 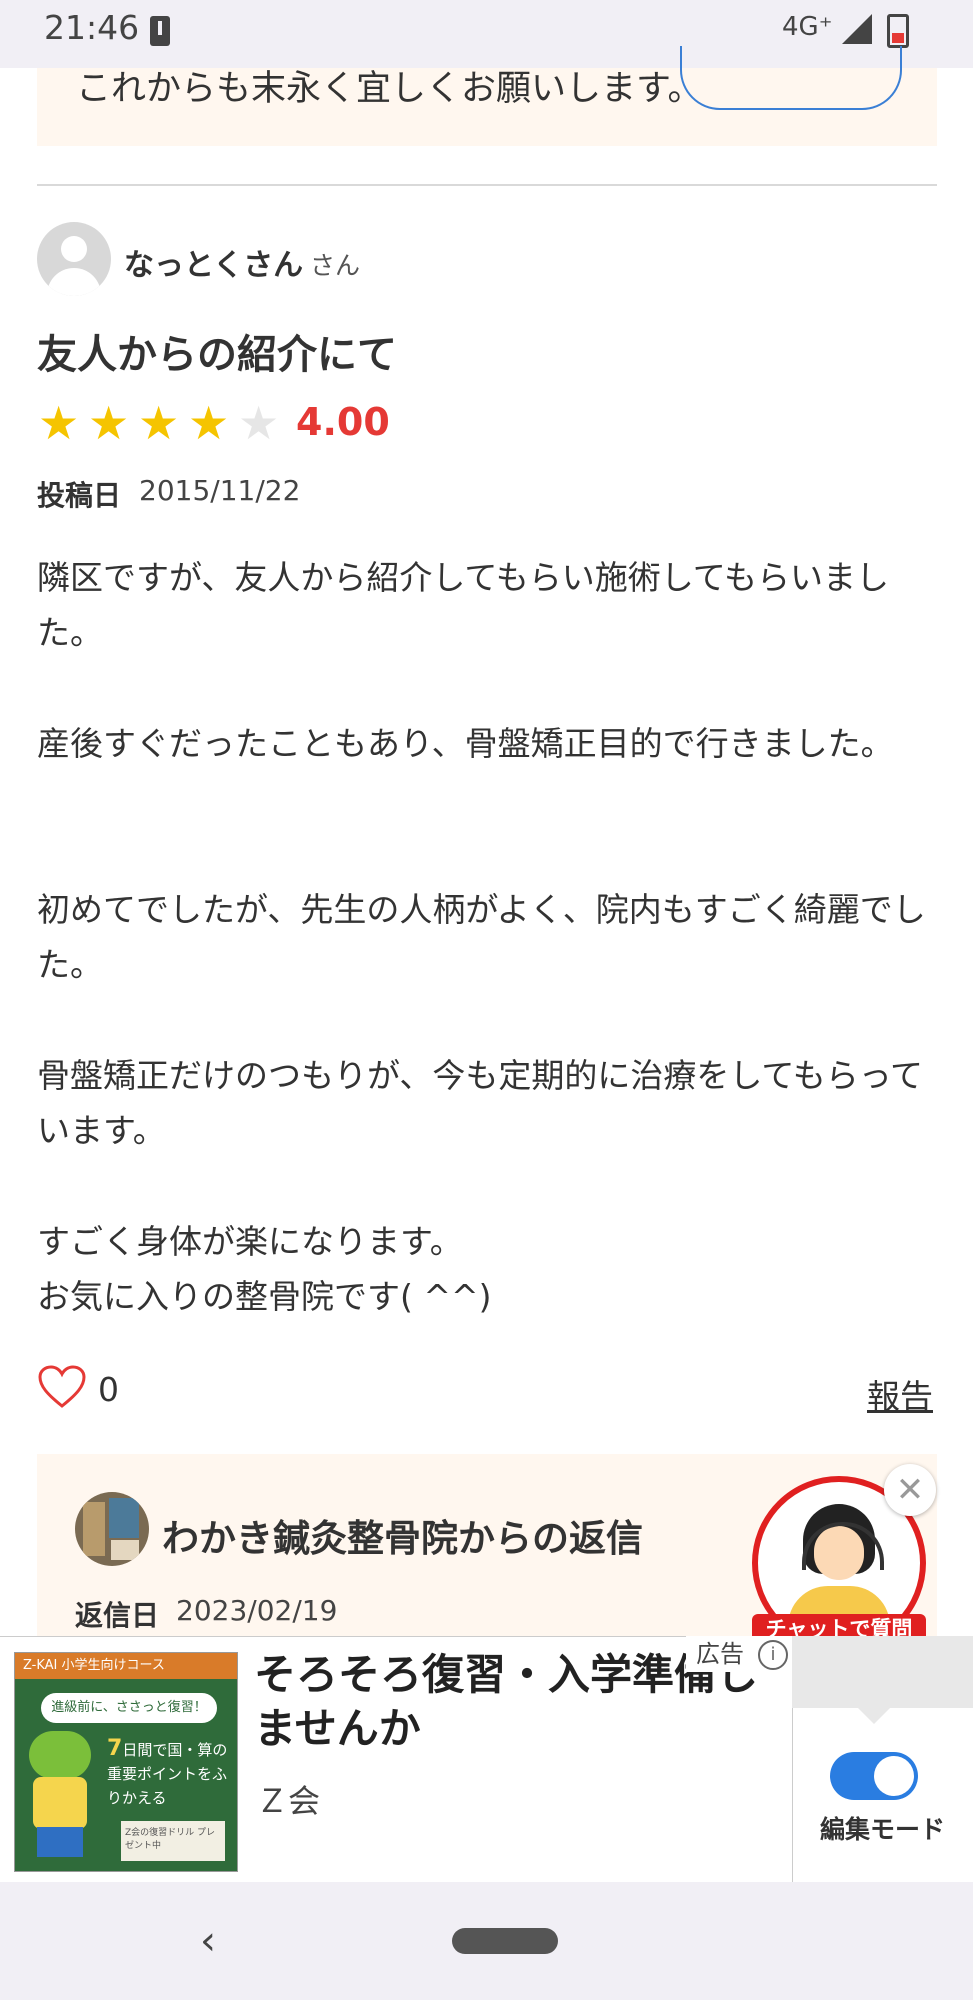 I want to click on review-paragraph: お気に入りの整骨院です( ^^), so click(x=264, y=1296).